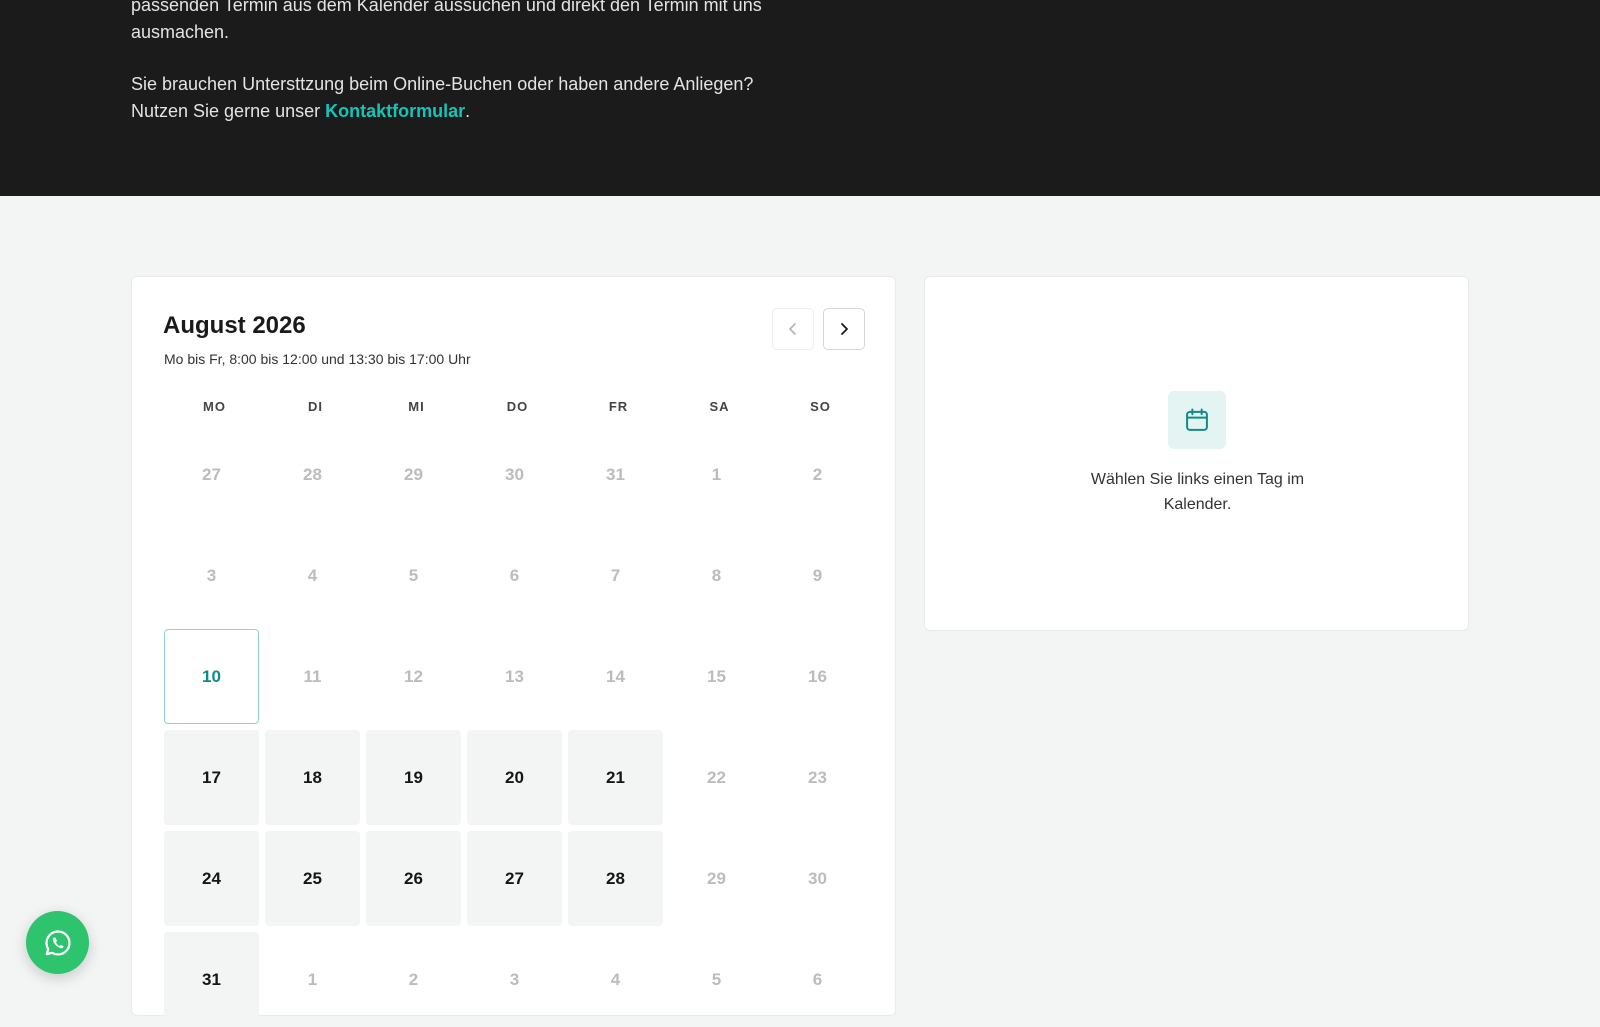 The width and height of the screenshot is (1600, 1027). Describe the element at coordinates (719, 406) in the screenshot. I see `weekday-label: SA` at that location.